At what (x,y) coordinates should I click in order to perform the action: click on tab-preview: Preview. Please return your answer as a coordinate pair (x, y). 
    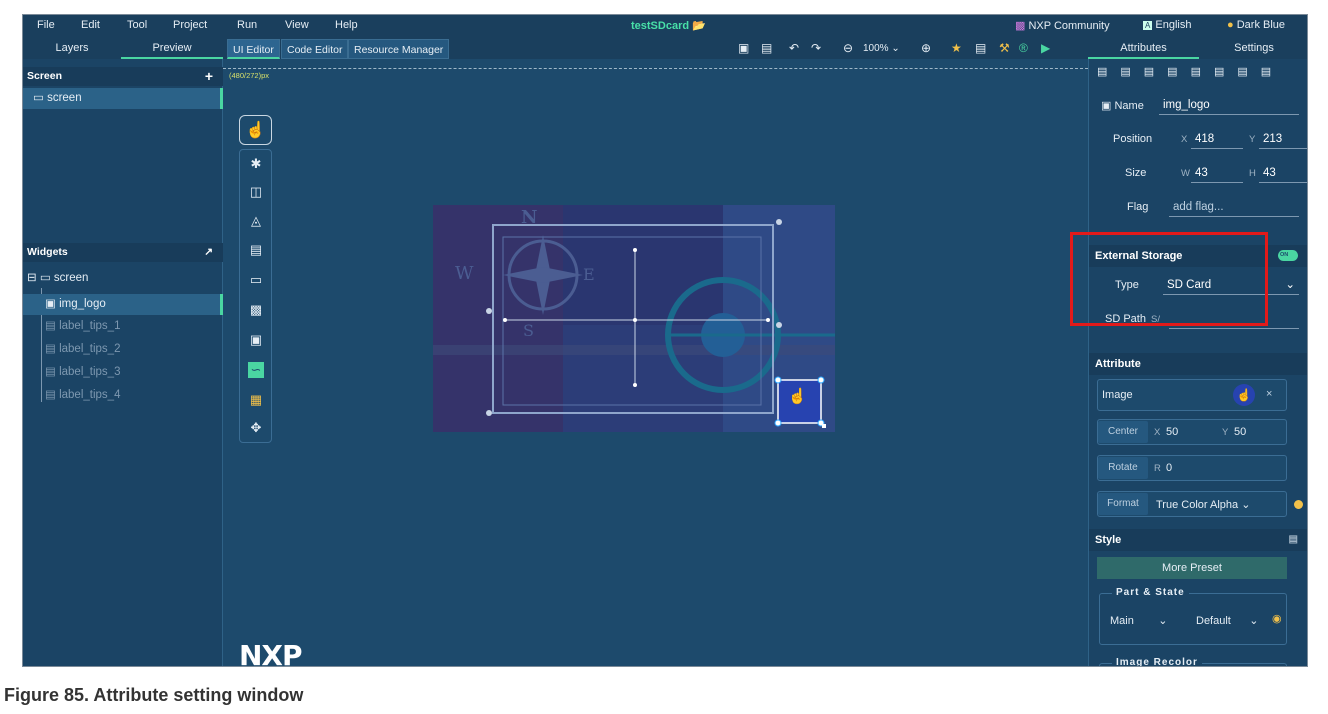
    Looking at the image, I should click on (172, 48).